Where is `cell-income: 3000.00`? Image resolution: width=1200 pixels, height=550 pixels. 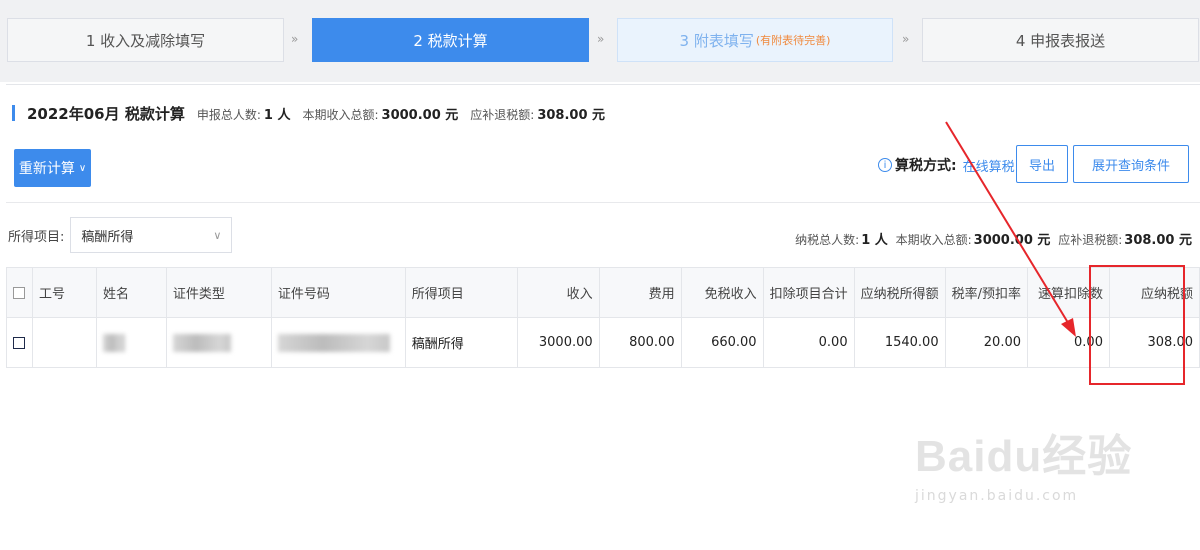 cell-income: 3000.00 is located at coordinates (558, 342).